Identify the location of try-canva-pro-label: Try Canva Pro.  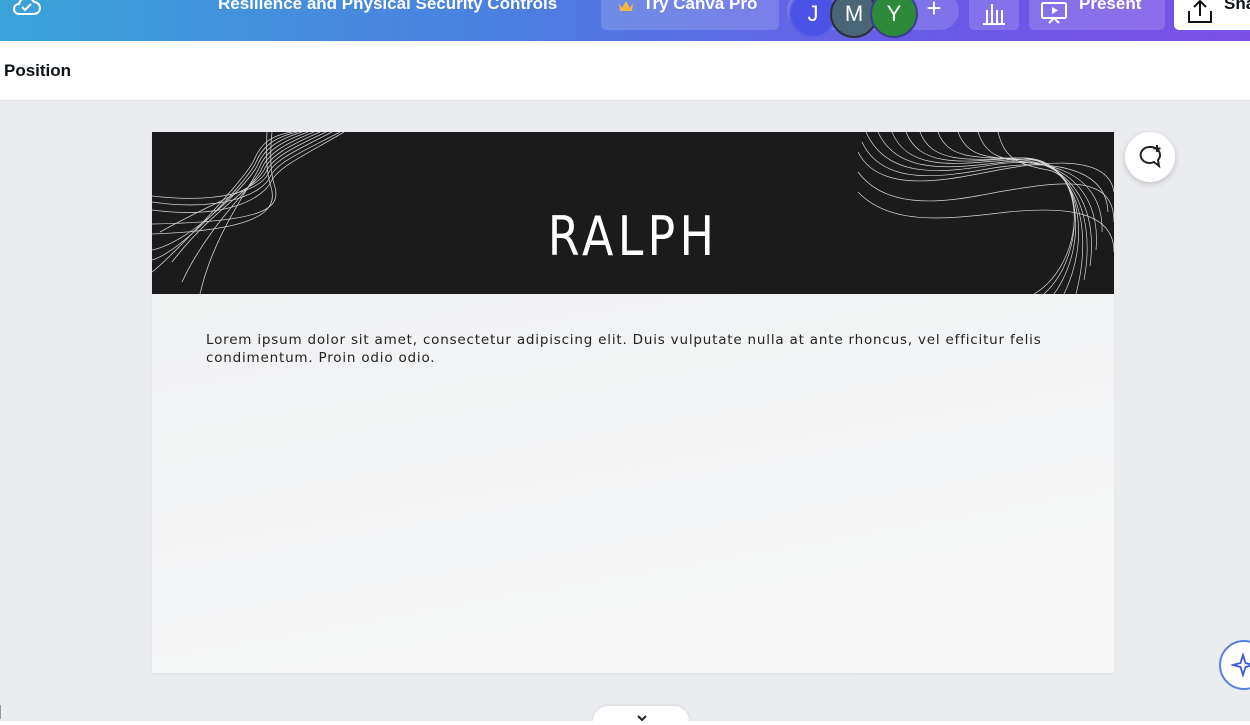
(700, 6).